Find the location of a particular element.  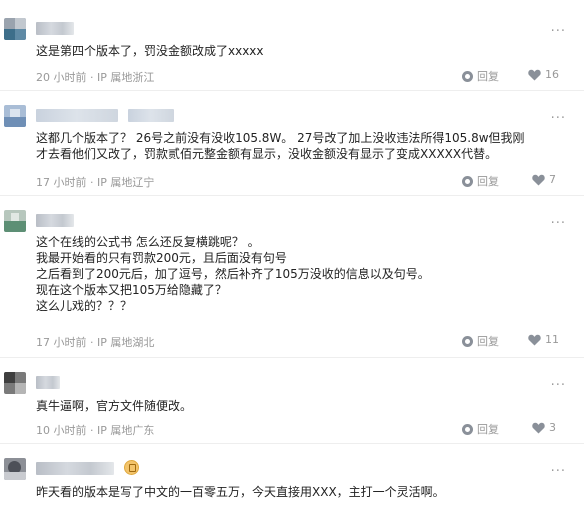

like-button: 7 is located at coordinates (544, 179).